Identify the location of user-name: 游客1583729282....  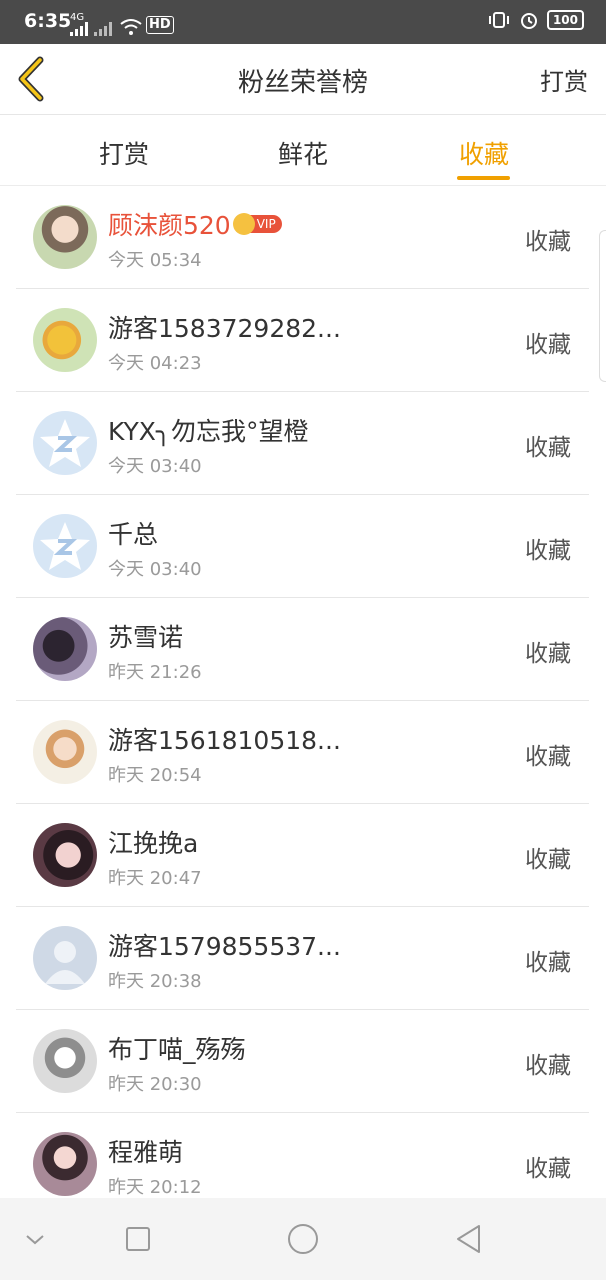
(224, 328).